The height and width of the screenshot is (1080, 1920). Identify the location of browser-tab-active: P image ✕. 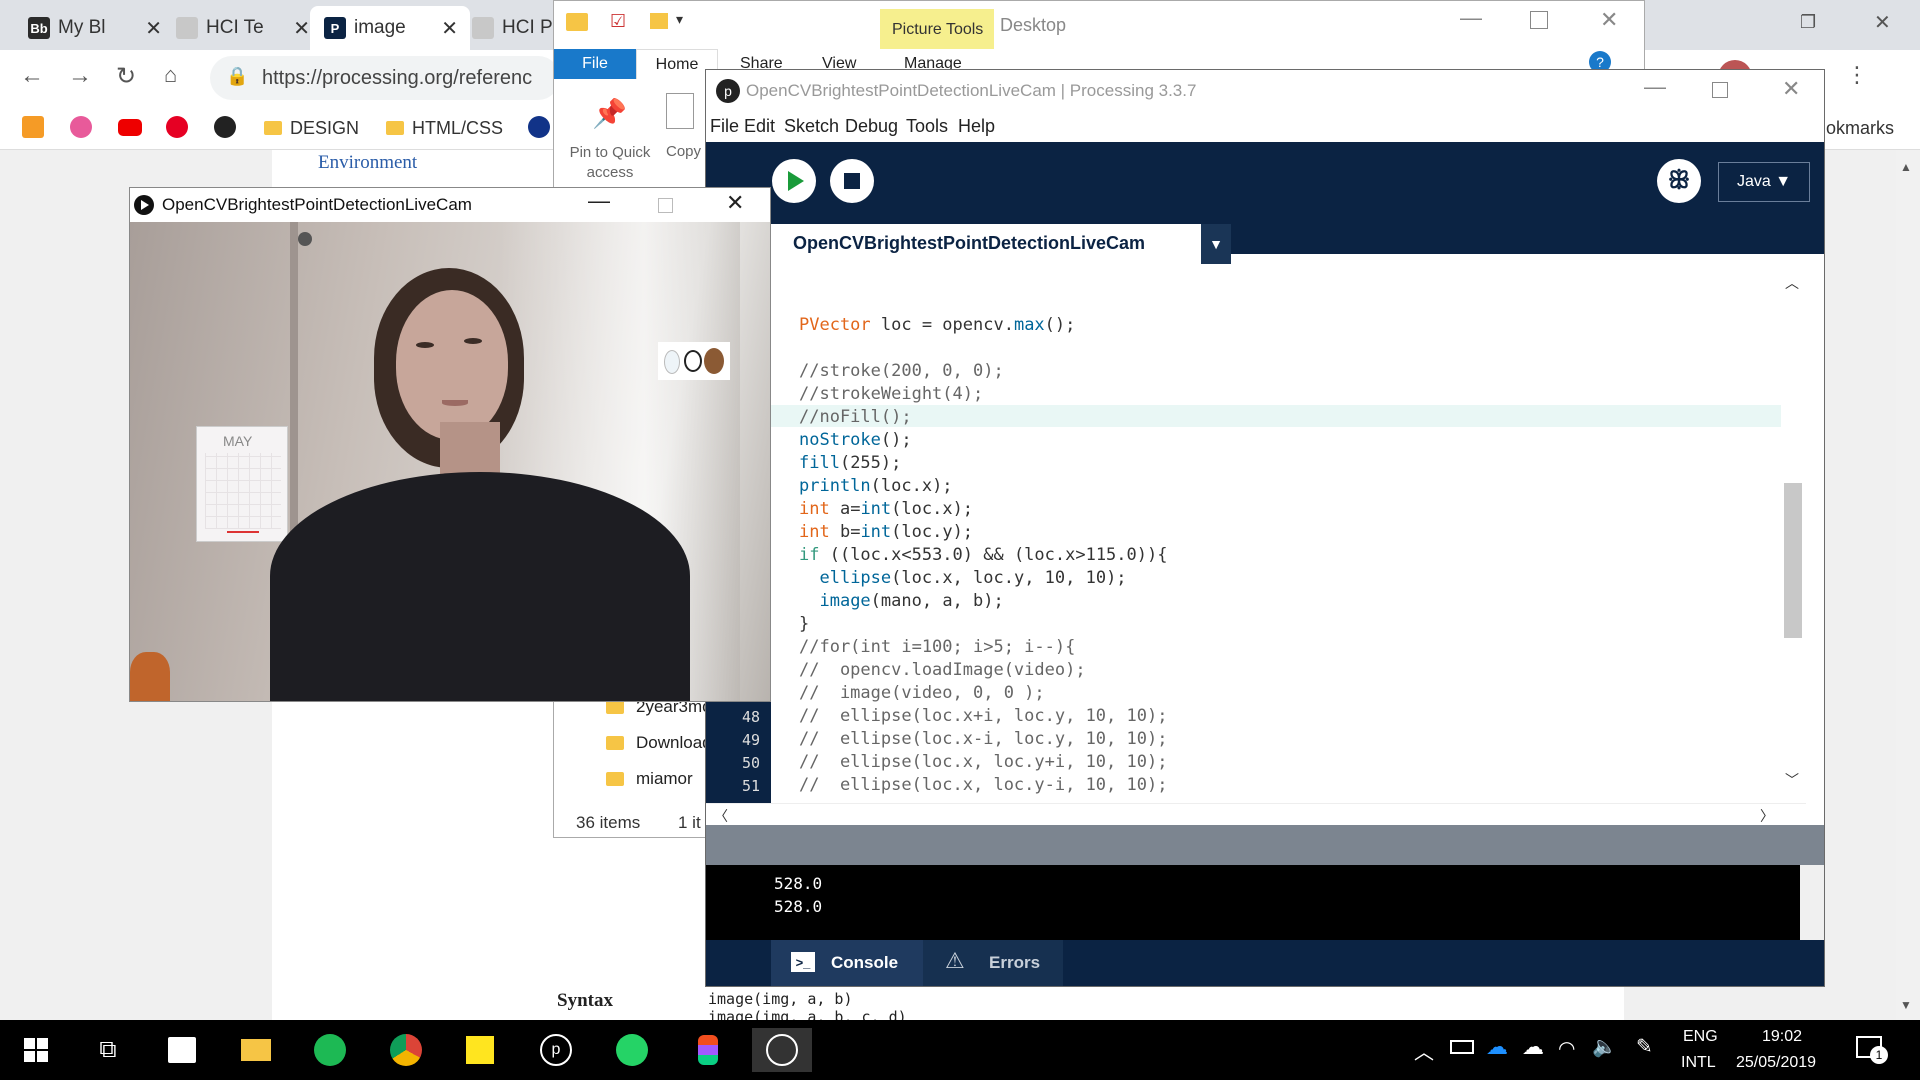
(390, 28).